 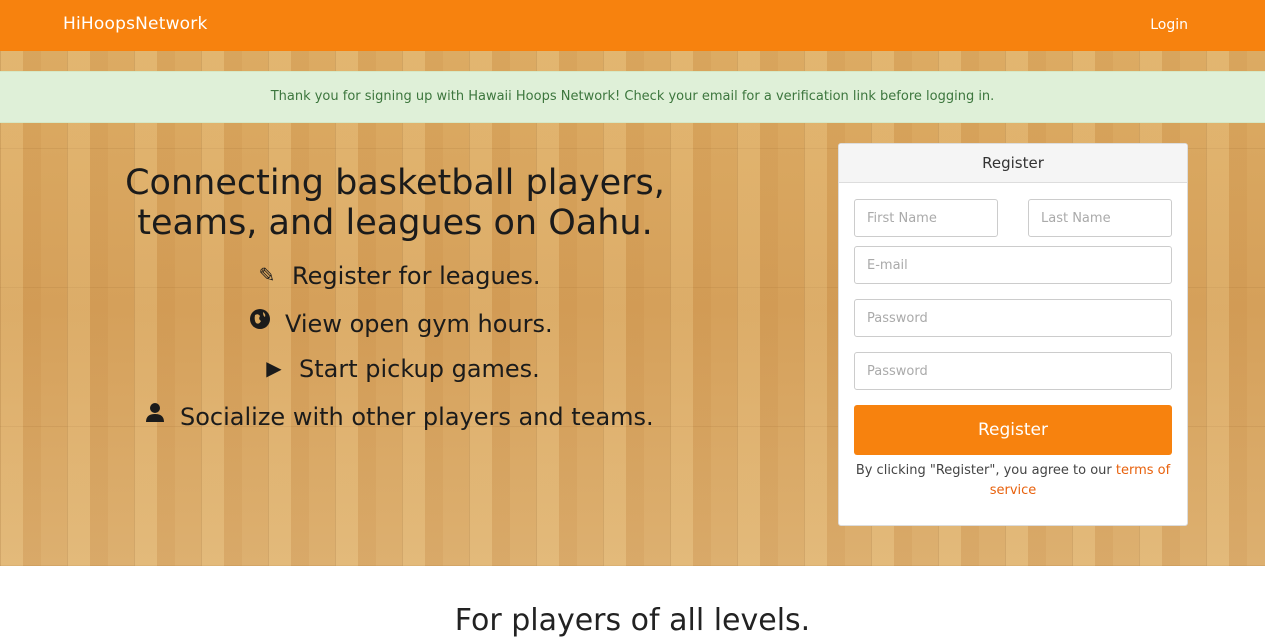 I want to click on feature-open-gym: View open gym hours., so click(x=399, y=324).